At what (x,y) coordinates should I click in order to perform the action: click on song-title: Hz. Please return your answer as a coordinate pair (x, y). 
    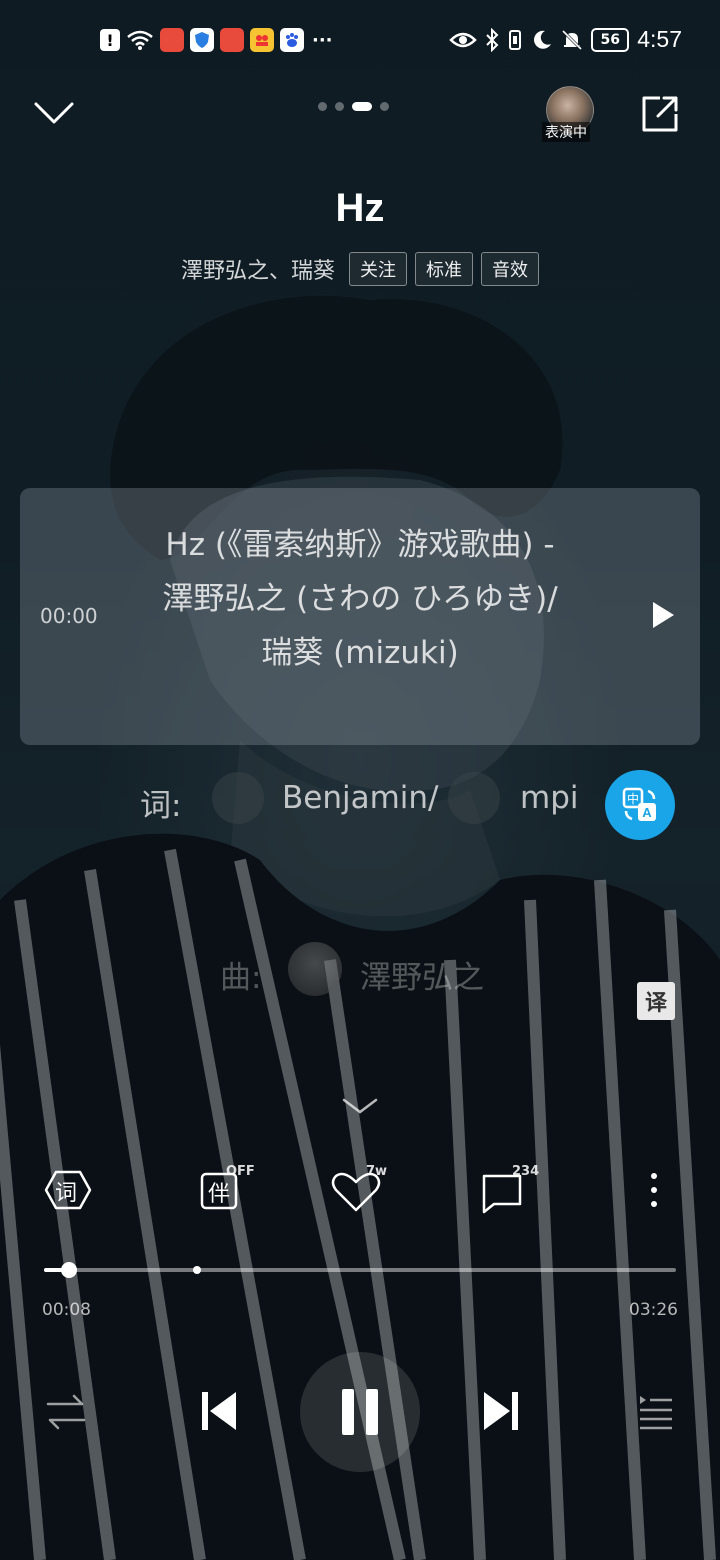
    Looking at the image, I should click on (360, 208).